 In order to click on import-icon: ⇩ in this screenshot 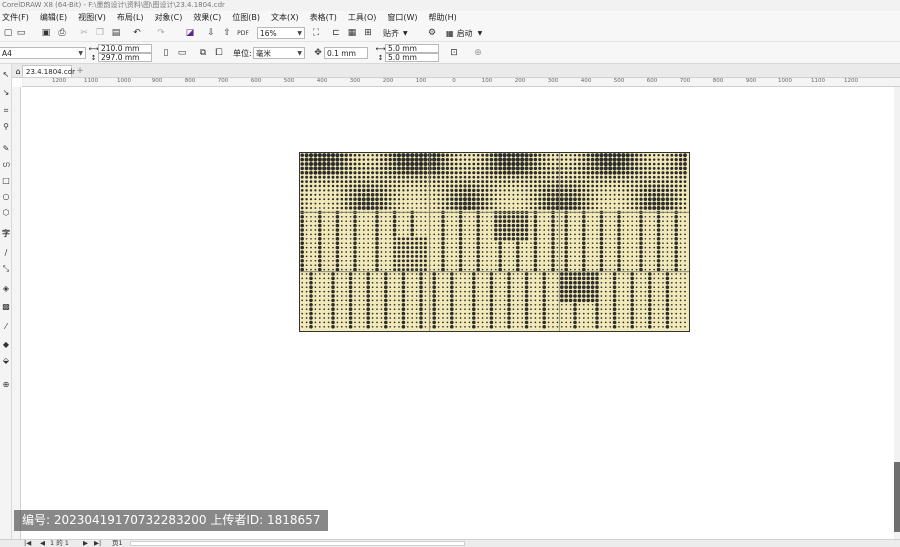, I will do `click(211, 33)`.